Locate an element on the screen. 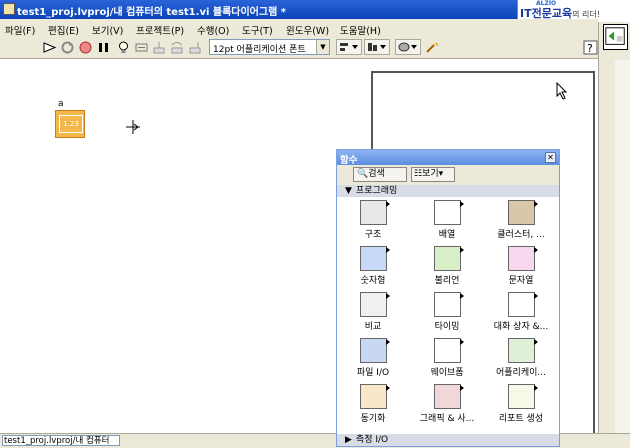  dialog-icon is located at coordinates (523, 304).